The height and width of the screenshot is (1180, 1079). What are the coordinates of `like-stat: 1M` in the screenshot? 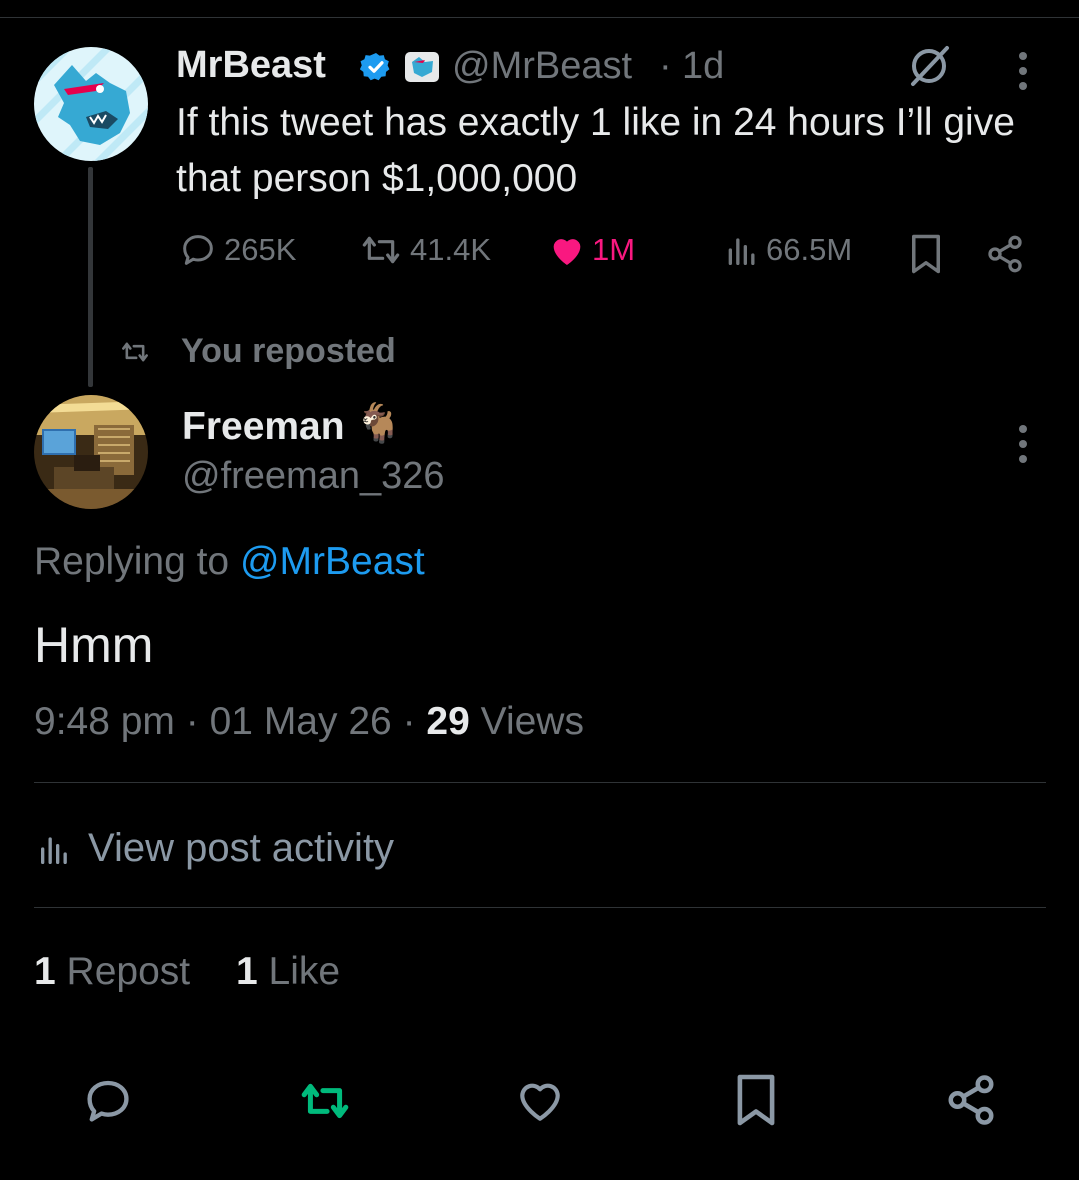 It's located at (590, 250).